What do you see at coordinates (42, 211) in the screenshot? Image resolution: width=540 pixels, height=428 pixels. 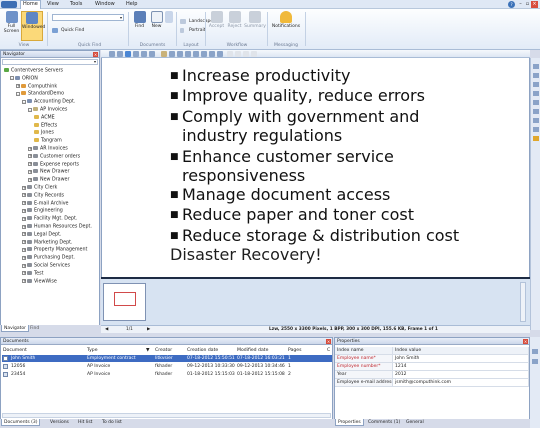 I see `tree-node: + Engineering` at bounding box center [42, 211].